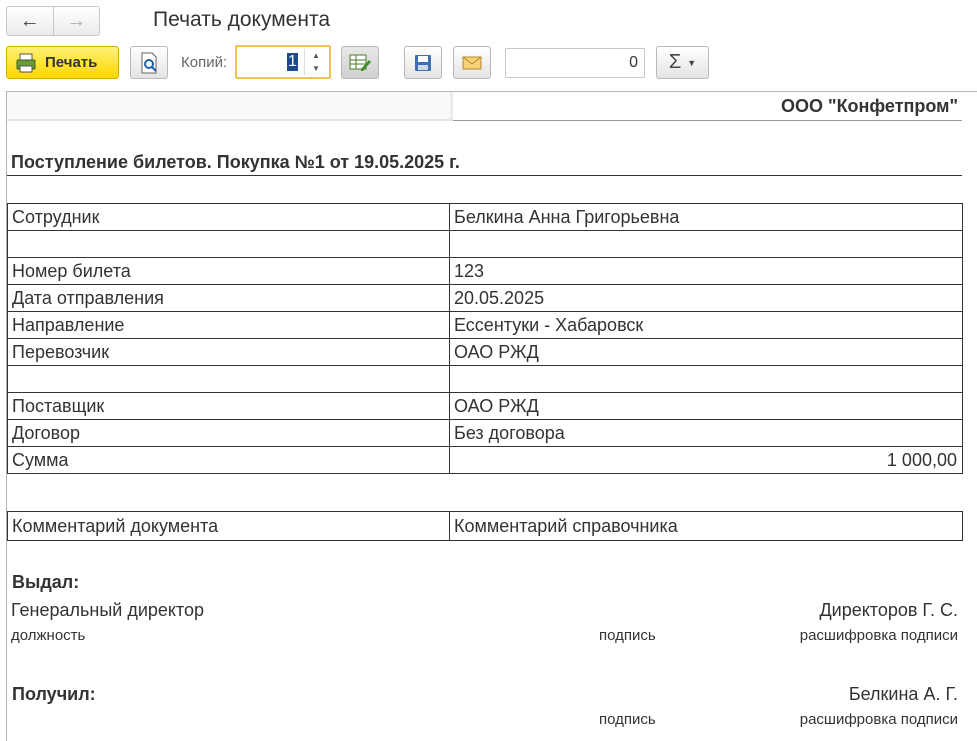  Describe the element at coordinates (575, 63) in the screenshot. I see `sum-field: 0` at that location.